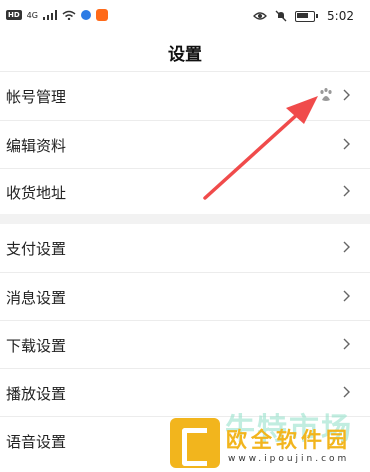  I want to click on signal-icon, so click(49, 15).